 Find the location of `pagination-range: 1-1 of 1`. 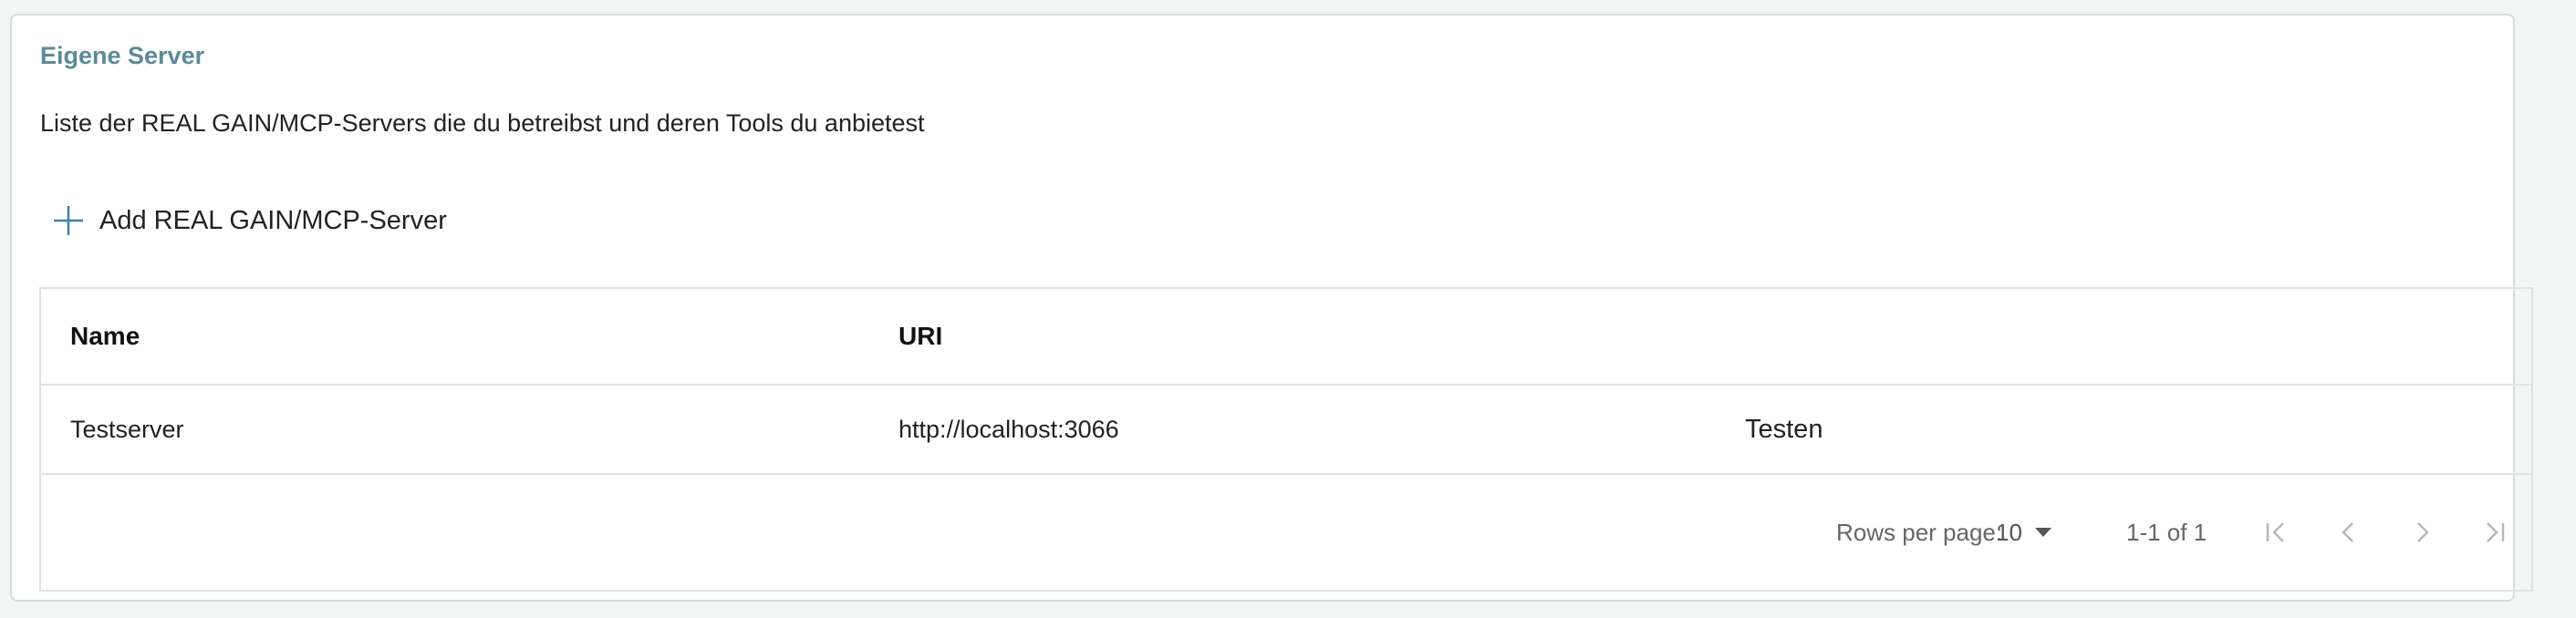

pagination-range: 1-1 of 1 is located at coordinates (2166, 532).